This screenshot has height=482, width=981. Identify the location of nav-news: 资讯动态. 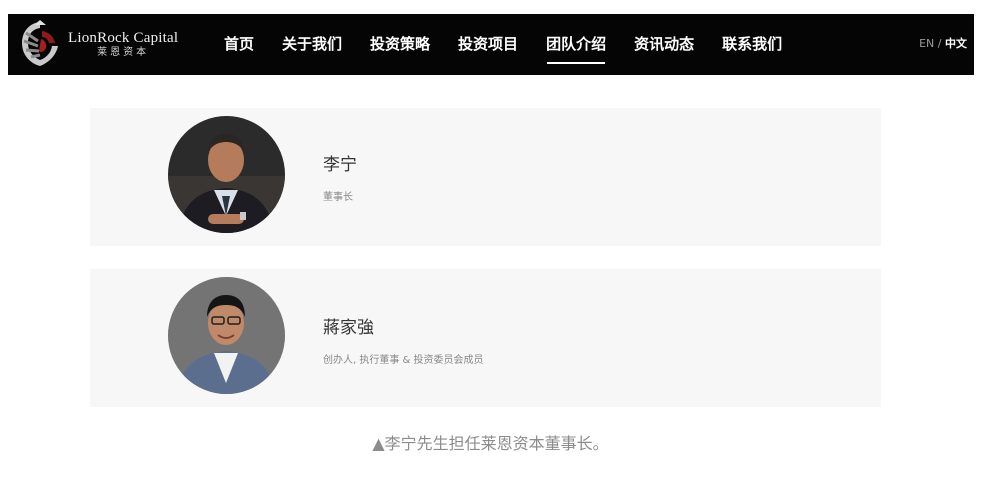
(664, 44).